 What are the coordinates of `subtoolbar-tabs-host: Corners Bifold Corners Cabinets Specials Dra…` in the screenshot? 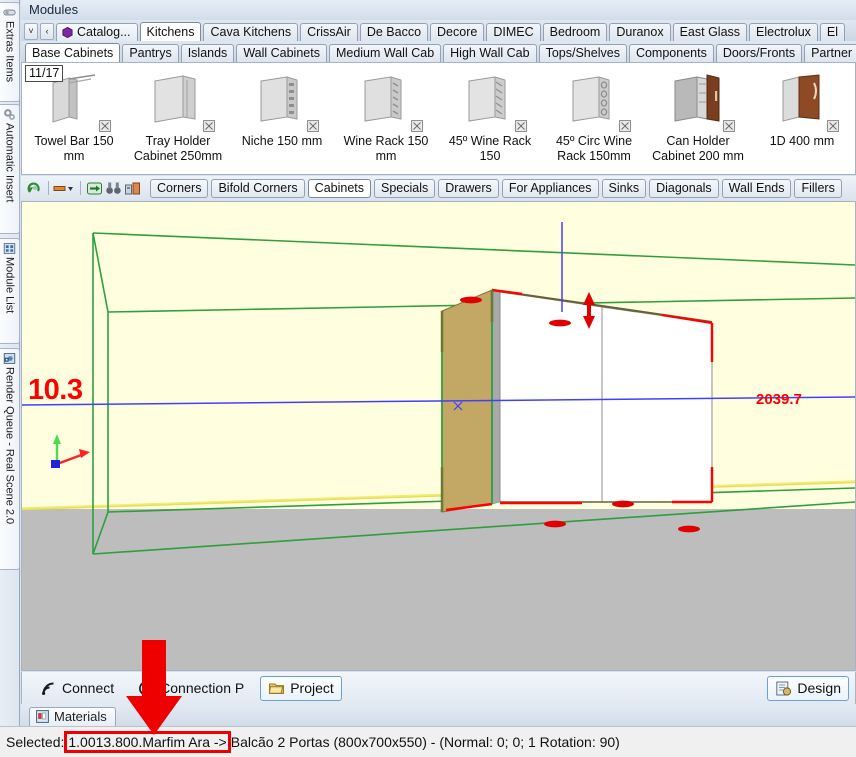 It's located at (497, 188).